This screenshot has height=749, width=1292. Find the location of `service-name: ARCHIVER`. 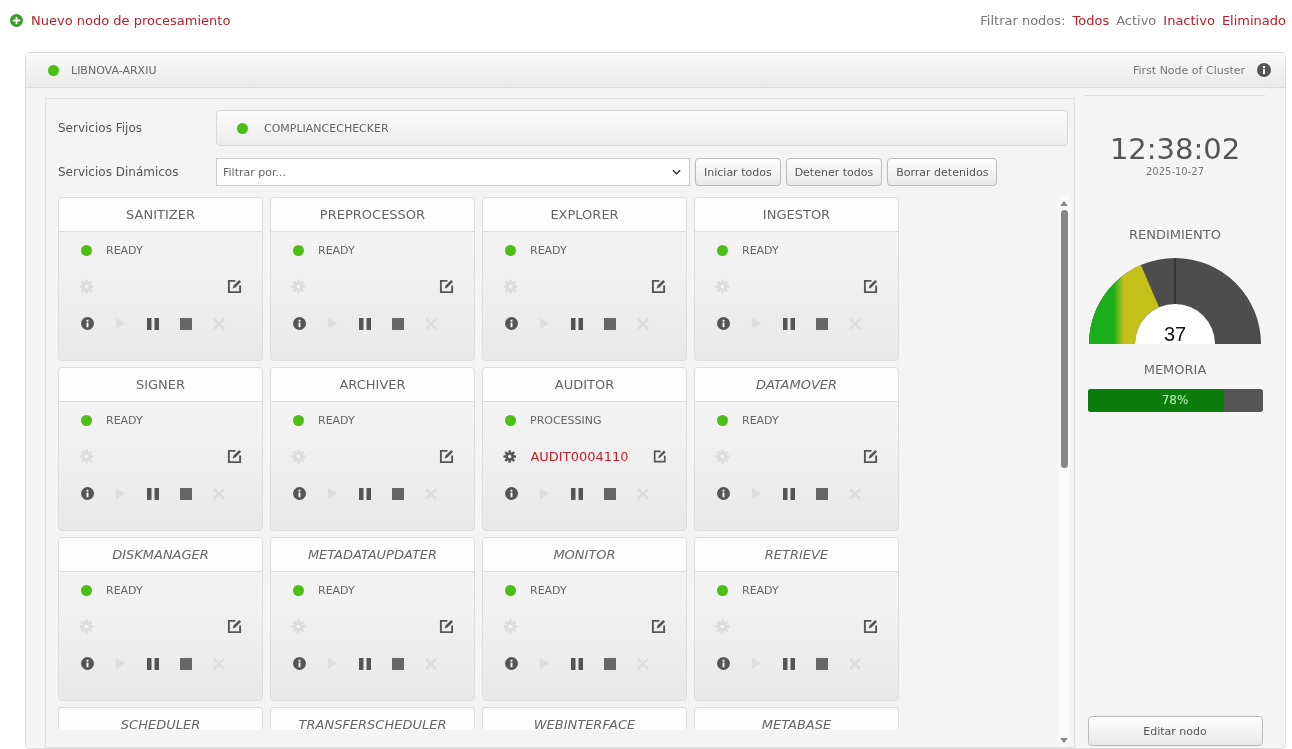

service-name: ARCHIVER is located at coordinates (372, 385).